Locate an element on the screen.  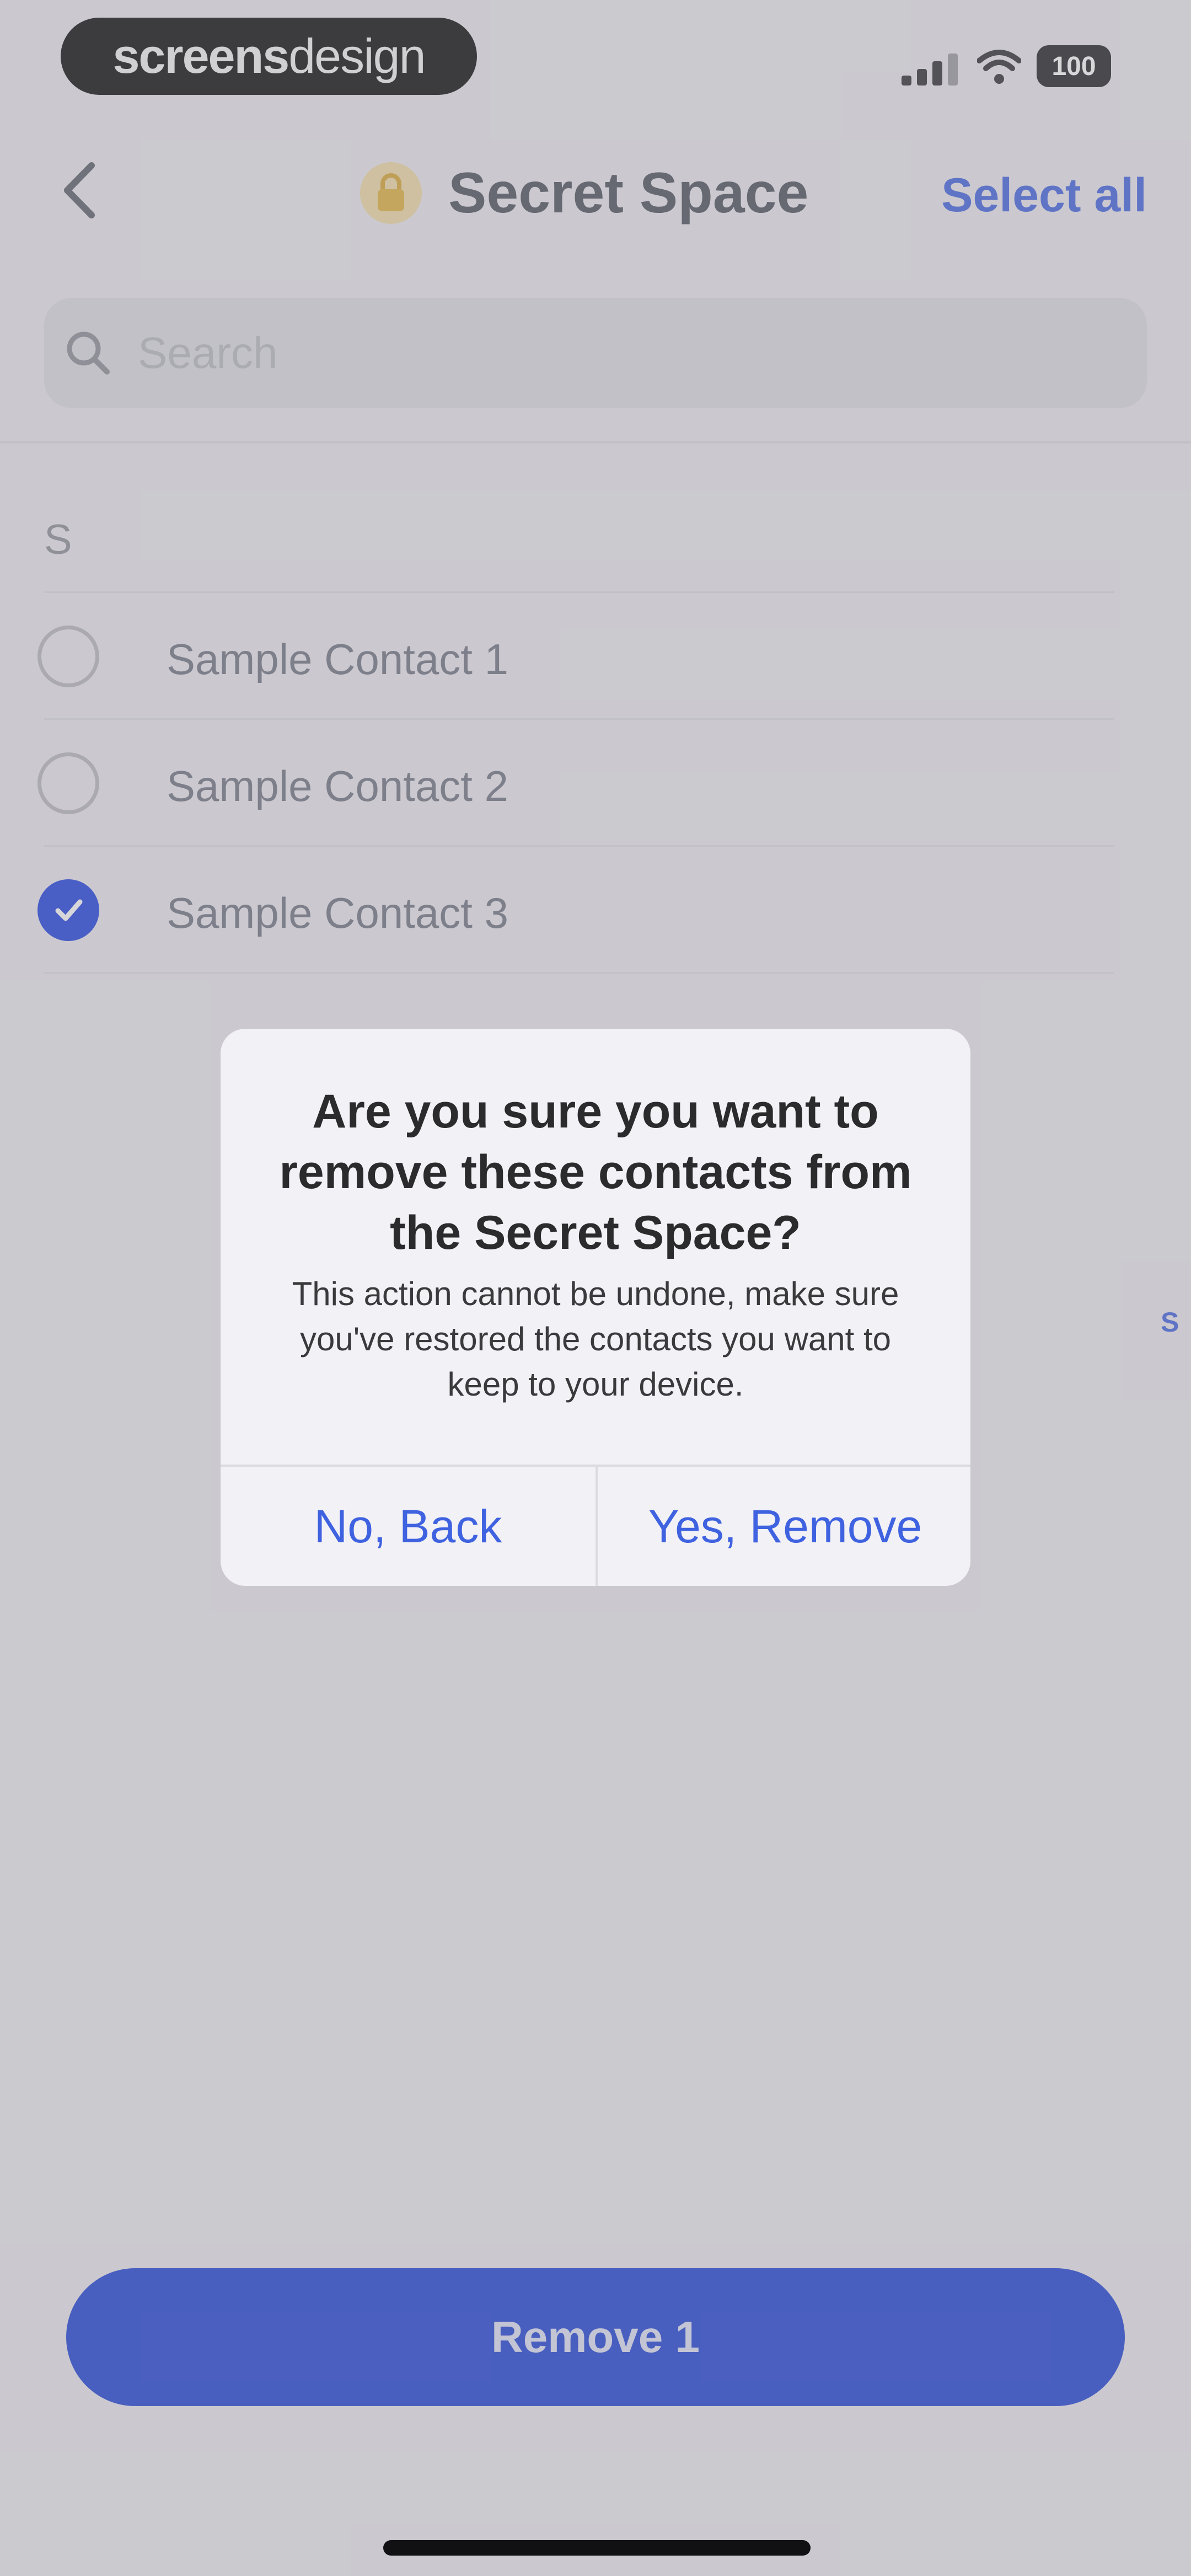
yes-remove-button: Yes, Remove is located at coordinates (784, 1526).